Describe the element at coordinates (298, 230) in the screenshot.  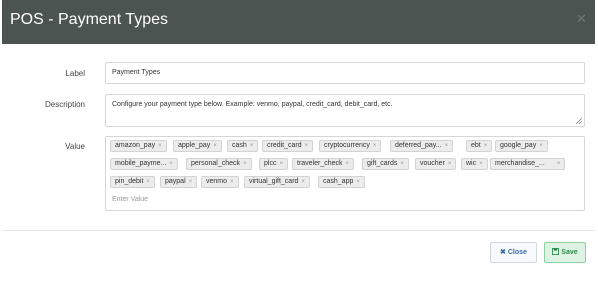
I see `footer-divider` at that location.